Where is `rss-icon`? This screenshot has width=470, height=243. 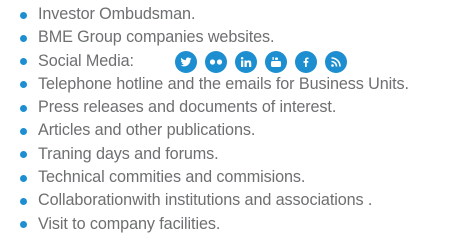
rss-icon is located at coordinates (336, 61).